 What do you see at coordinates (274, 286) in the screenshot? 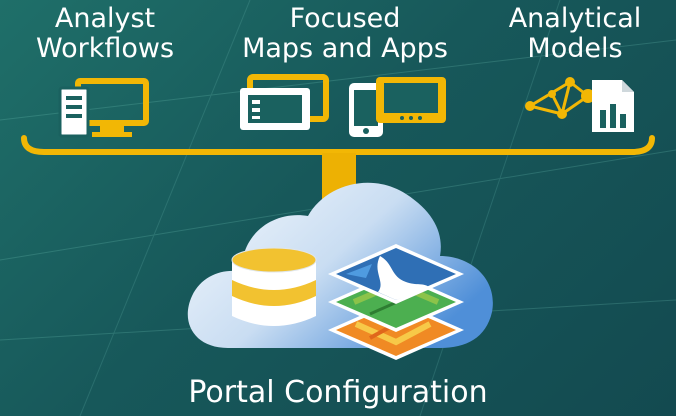
I see `database-icon` at bounding box center [274, 286].